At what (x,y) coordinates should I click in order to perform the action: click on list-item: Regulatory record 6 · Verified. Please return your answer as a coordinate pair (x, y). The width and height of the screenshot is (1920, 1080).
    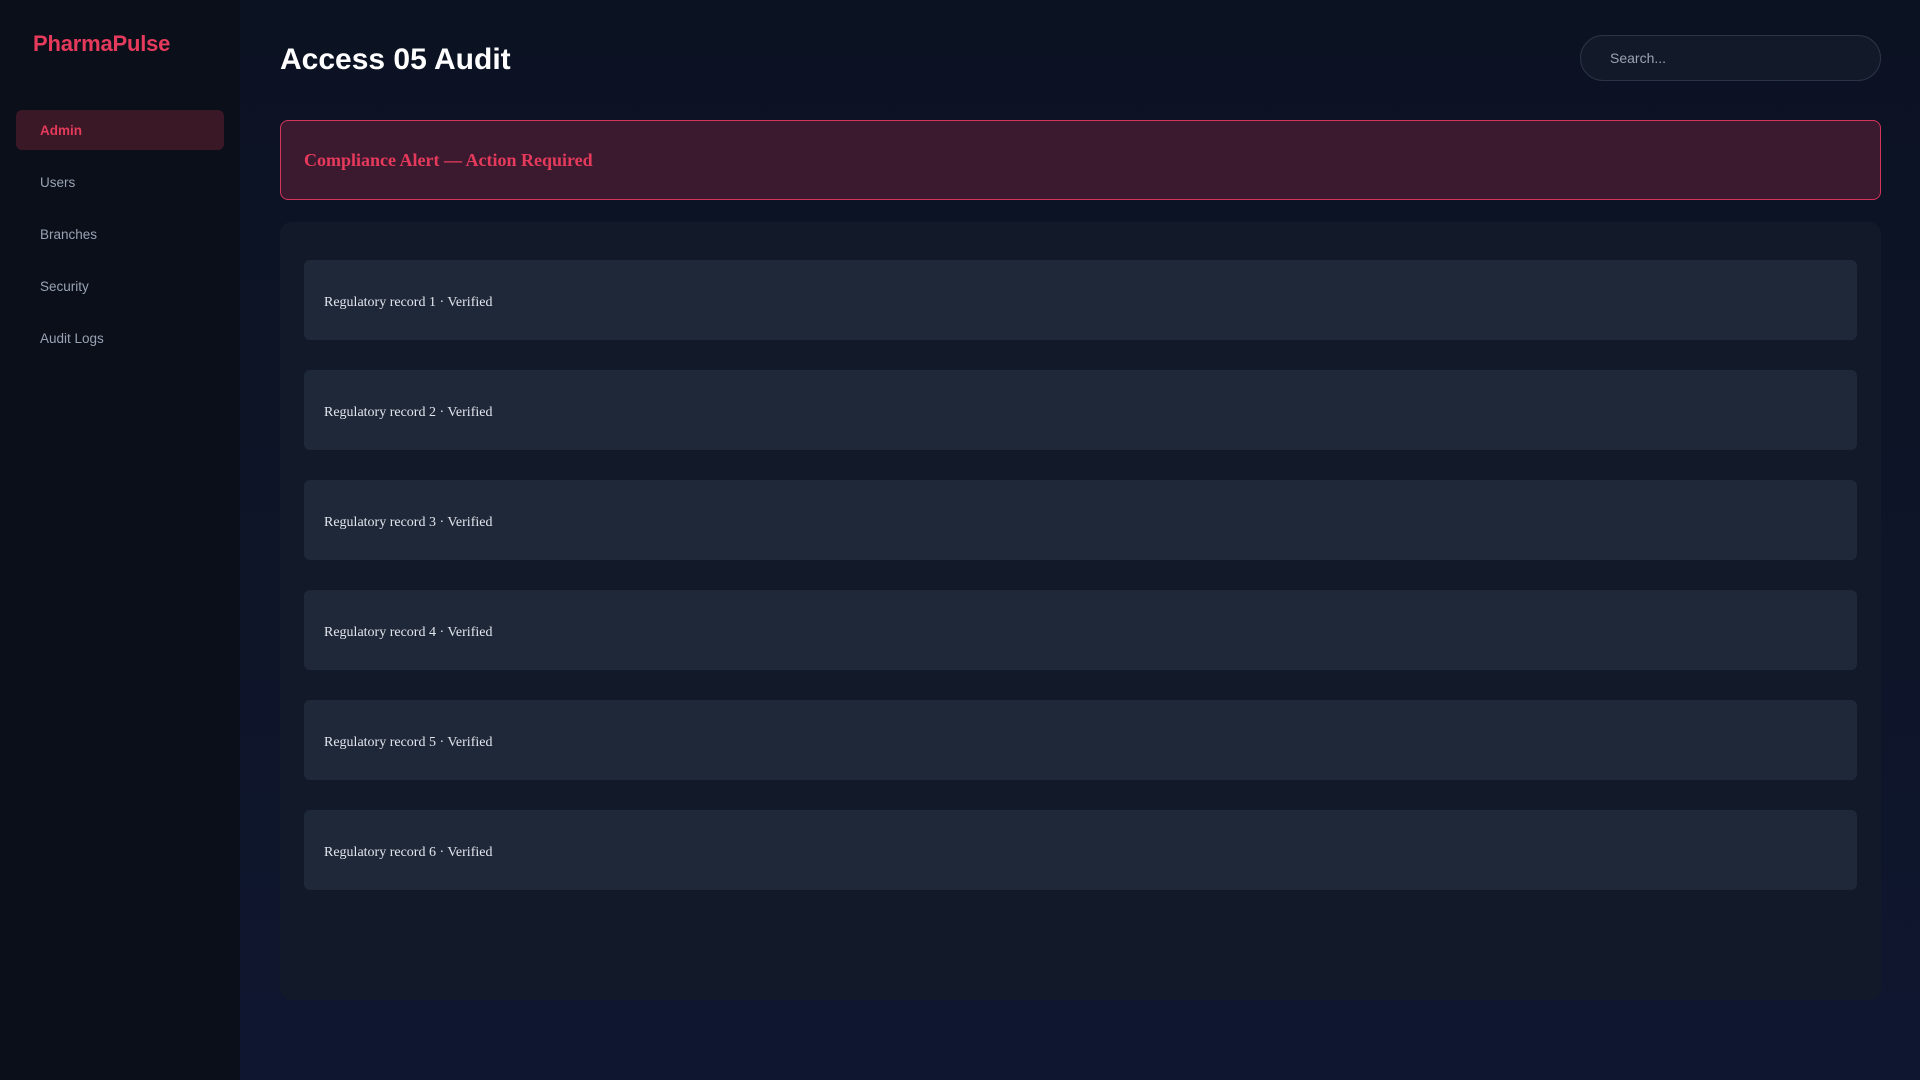
    Looking at the image, I should click on (1080, 850).